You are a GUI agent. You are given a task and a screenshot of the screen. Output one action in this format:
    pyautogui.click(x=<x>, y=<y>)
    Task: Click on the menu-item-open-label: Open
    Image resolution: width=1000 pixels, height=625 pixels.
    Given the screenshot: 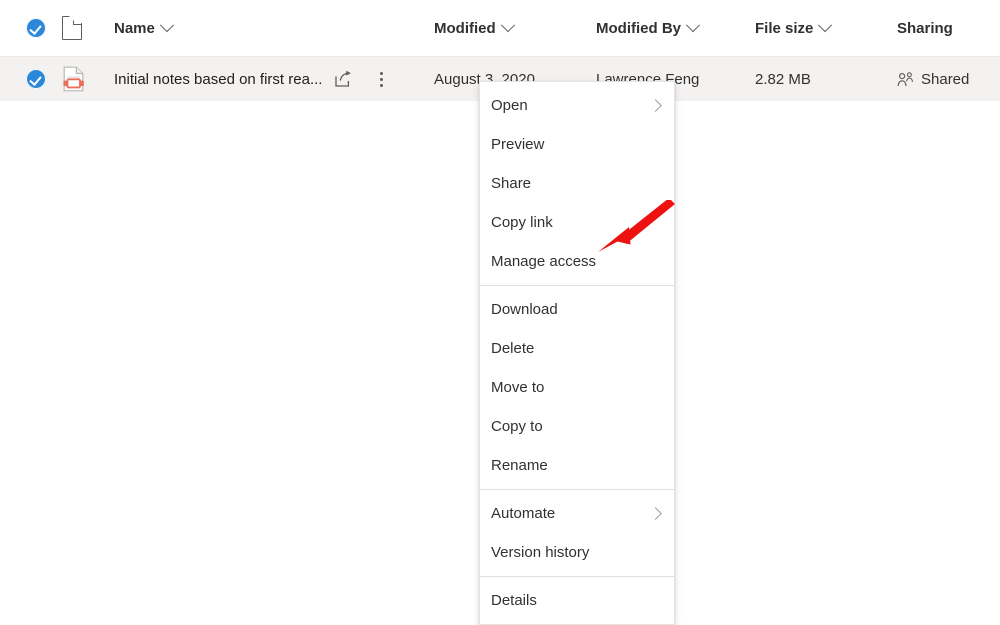 What is the action you would take?
    pyautogui.click(x=509, y=105)
    